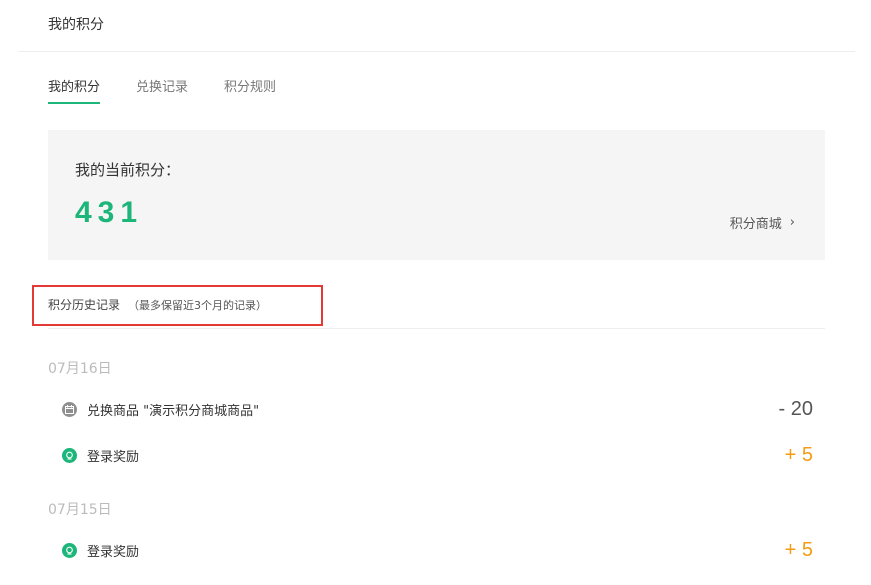 This screenshot has height=585, width=871. What do you see at coordinates (80, 369) in the screenshot?
I see `history-date: 07月16日` at bounding box center [80, 369].